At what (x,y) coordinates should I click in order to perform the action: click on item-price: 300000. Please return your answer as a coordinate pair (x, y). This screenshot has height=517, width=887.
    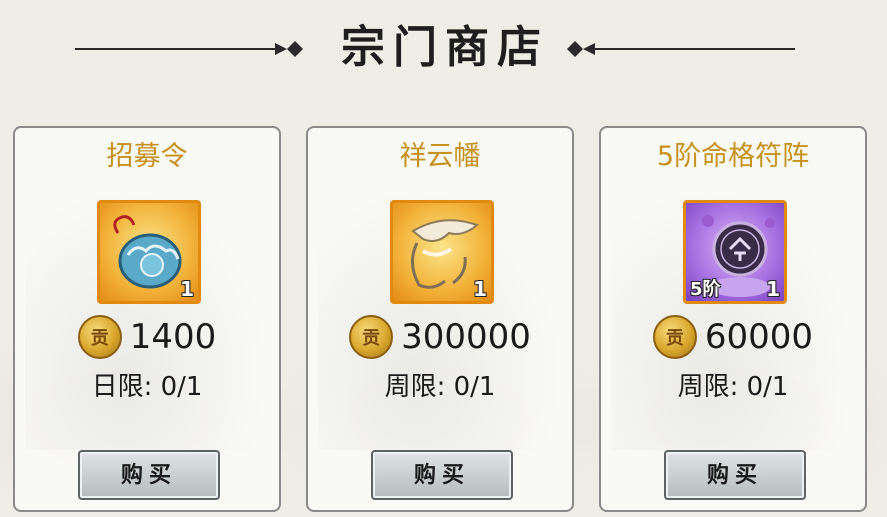
    Looking at the image, I should click on (466, 337).